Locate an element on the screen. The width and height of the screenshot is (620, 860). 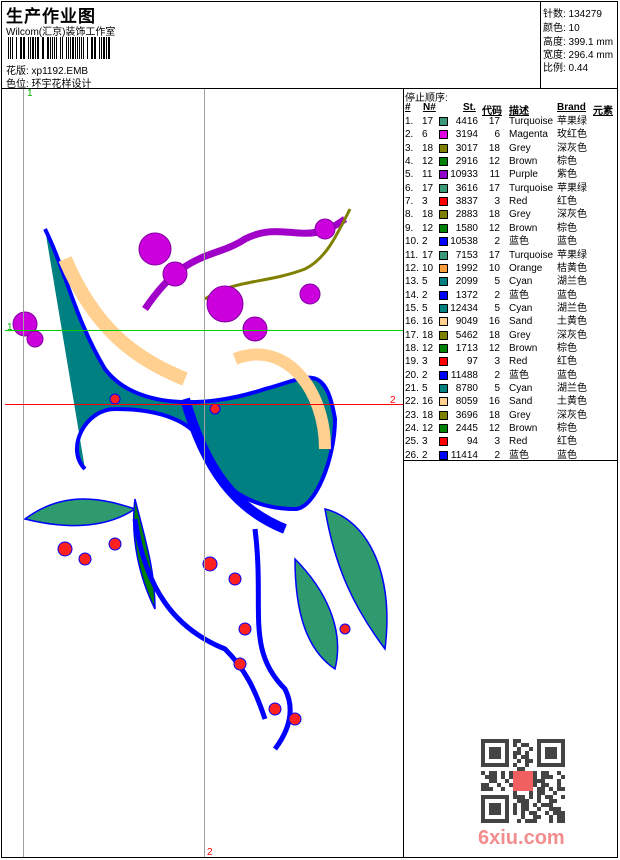
row-brand: 深灰色 is located at coordinates (572, 335).